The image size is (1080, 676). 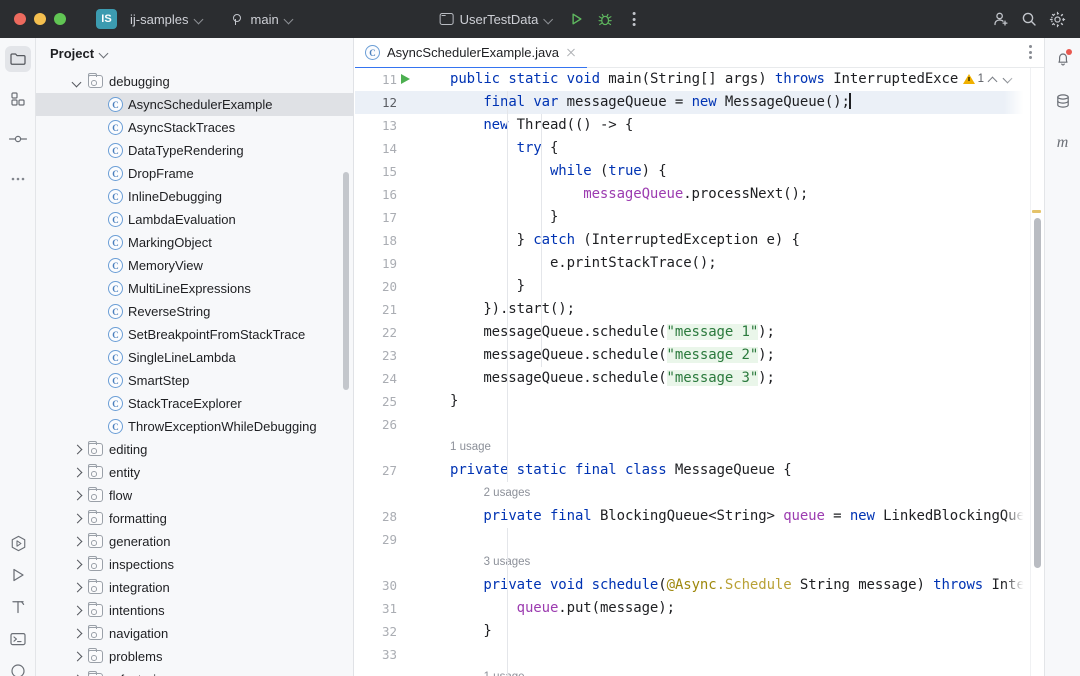 I want to click on tree-folder-row: flow, so click(x=195, y=495).